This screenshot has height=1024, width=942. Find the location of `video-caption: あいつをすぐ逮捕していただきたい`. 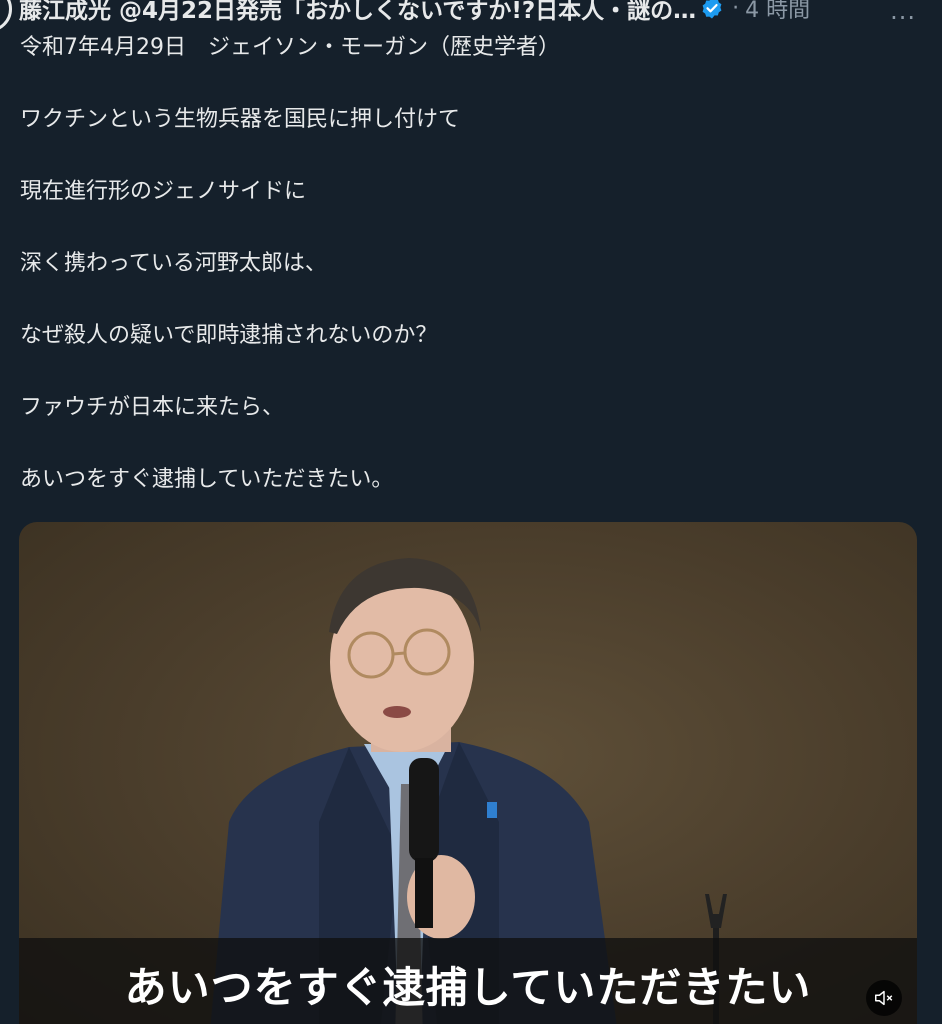

video-caption: あいつをすぐ逮捕していただきたい is located at coordinates (468, 987).